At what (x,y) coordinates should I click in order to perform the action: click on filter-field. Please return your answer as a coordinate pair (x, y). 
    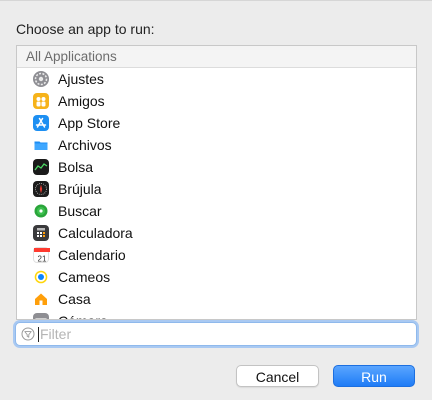
    Looking at the image, I should click on (216, 334).